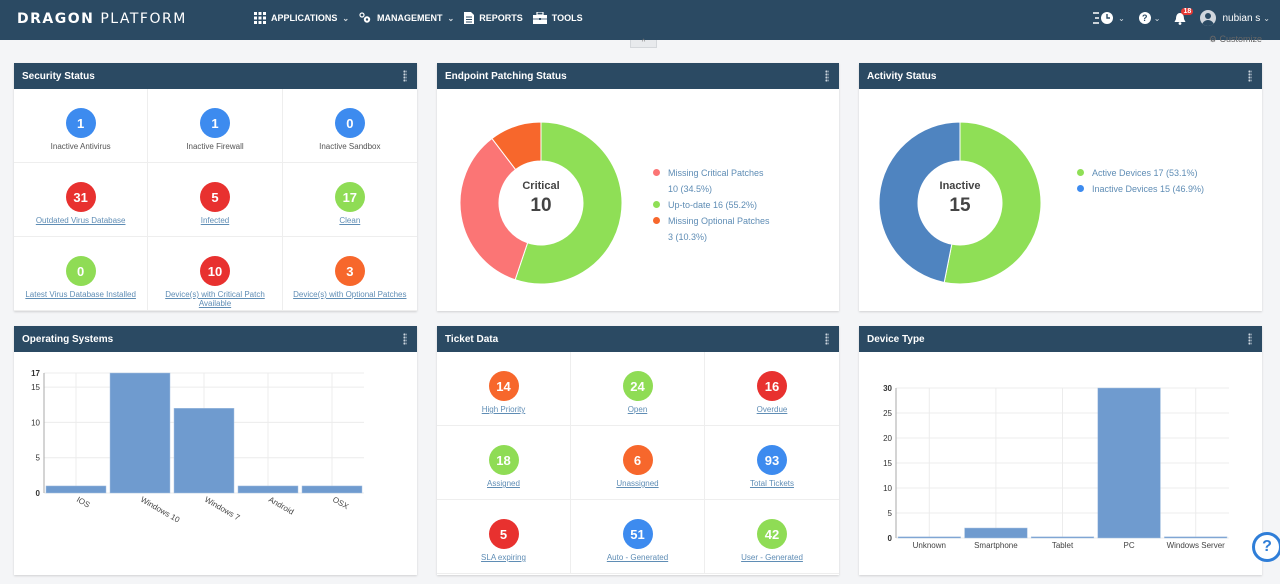  Describe the element at coordinates (637, 483) in the screenshot. I see `metric-link: Unassigned` at that location.